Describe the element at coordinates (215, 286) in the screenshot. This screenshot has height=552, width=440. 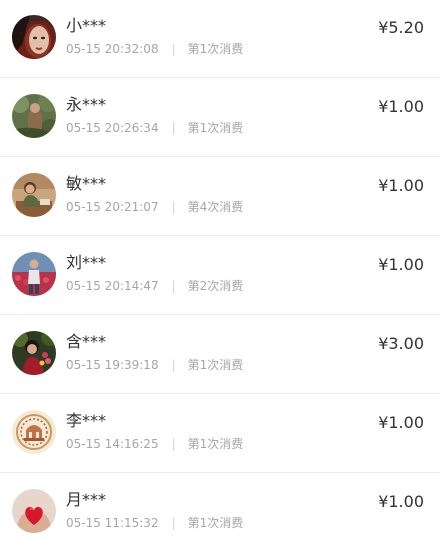
I see `record-count: 第2次消费` at that location.